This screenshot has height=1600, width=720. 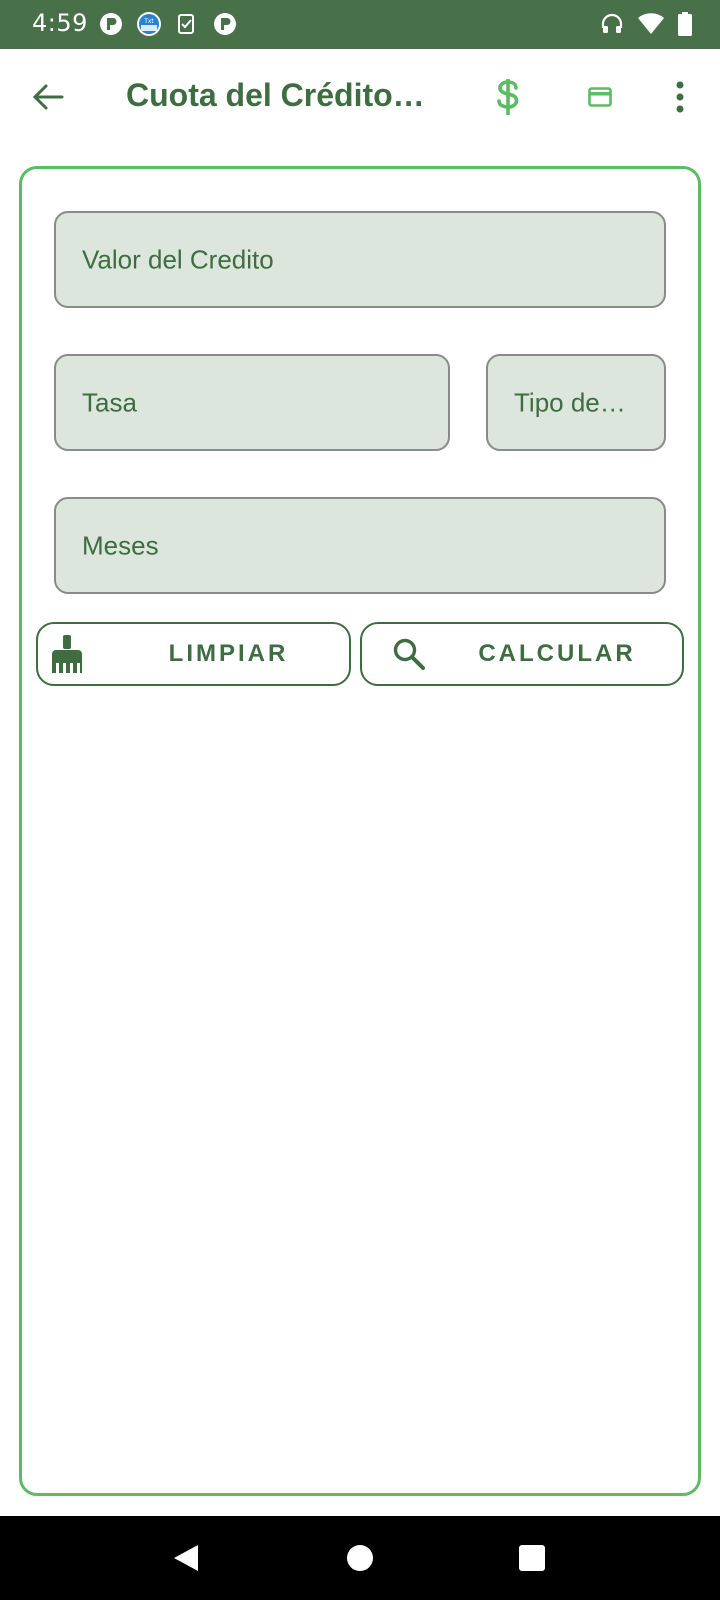 I want to click on more-vert-icon, so click(x=680, y=97).